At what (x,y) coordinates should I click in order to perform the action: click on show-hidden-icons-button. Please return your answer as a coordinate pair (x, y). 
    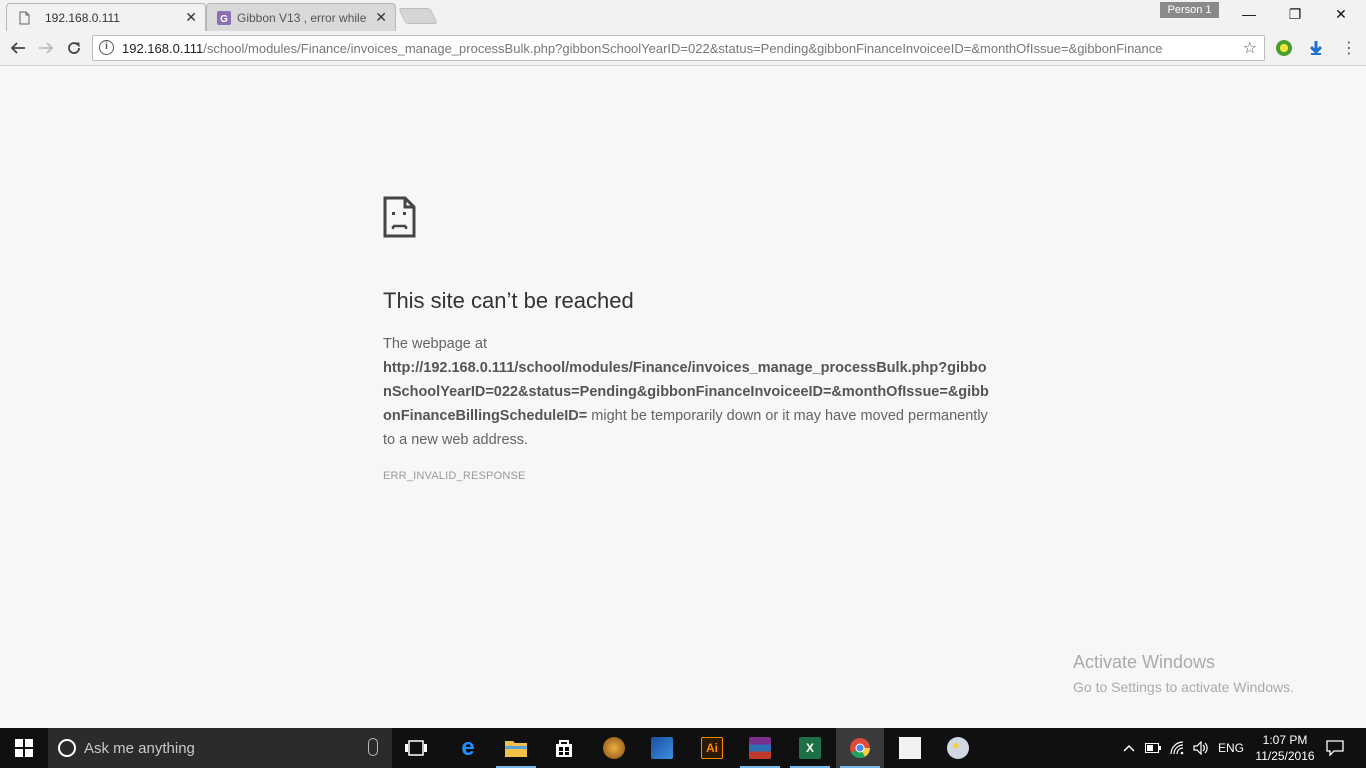
    Looking at the image, I should click on (1129, 748).